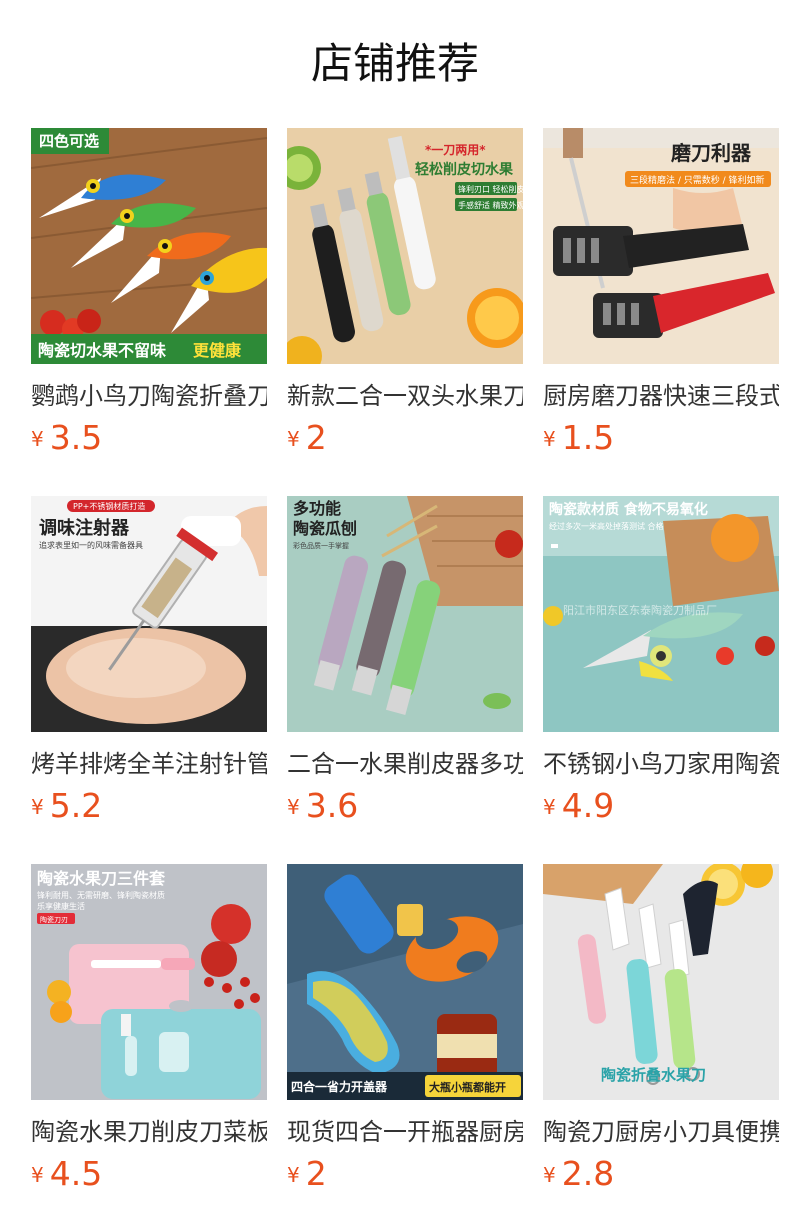 Image resolution: width=790 pixels, height=1232 pixels. I want to click on image-caption: 大瓶小瓶都能开, so click(467, 1087).